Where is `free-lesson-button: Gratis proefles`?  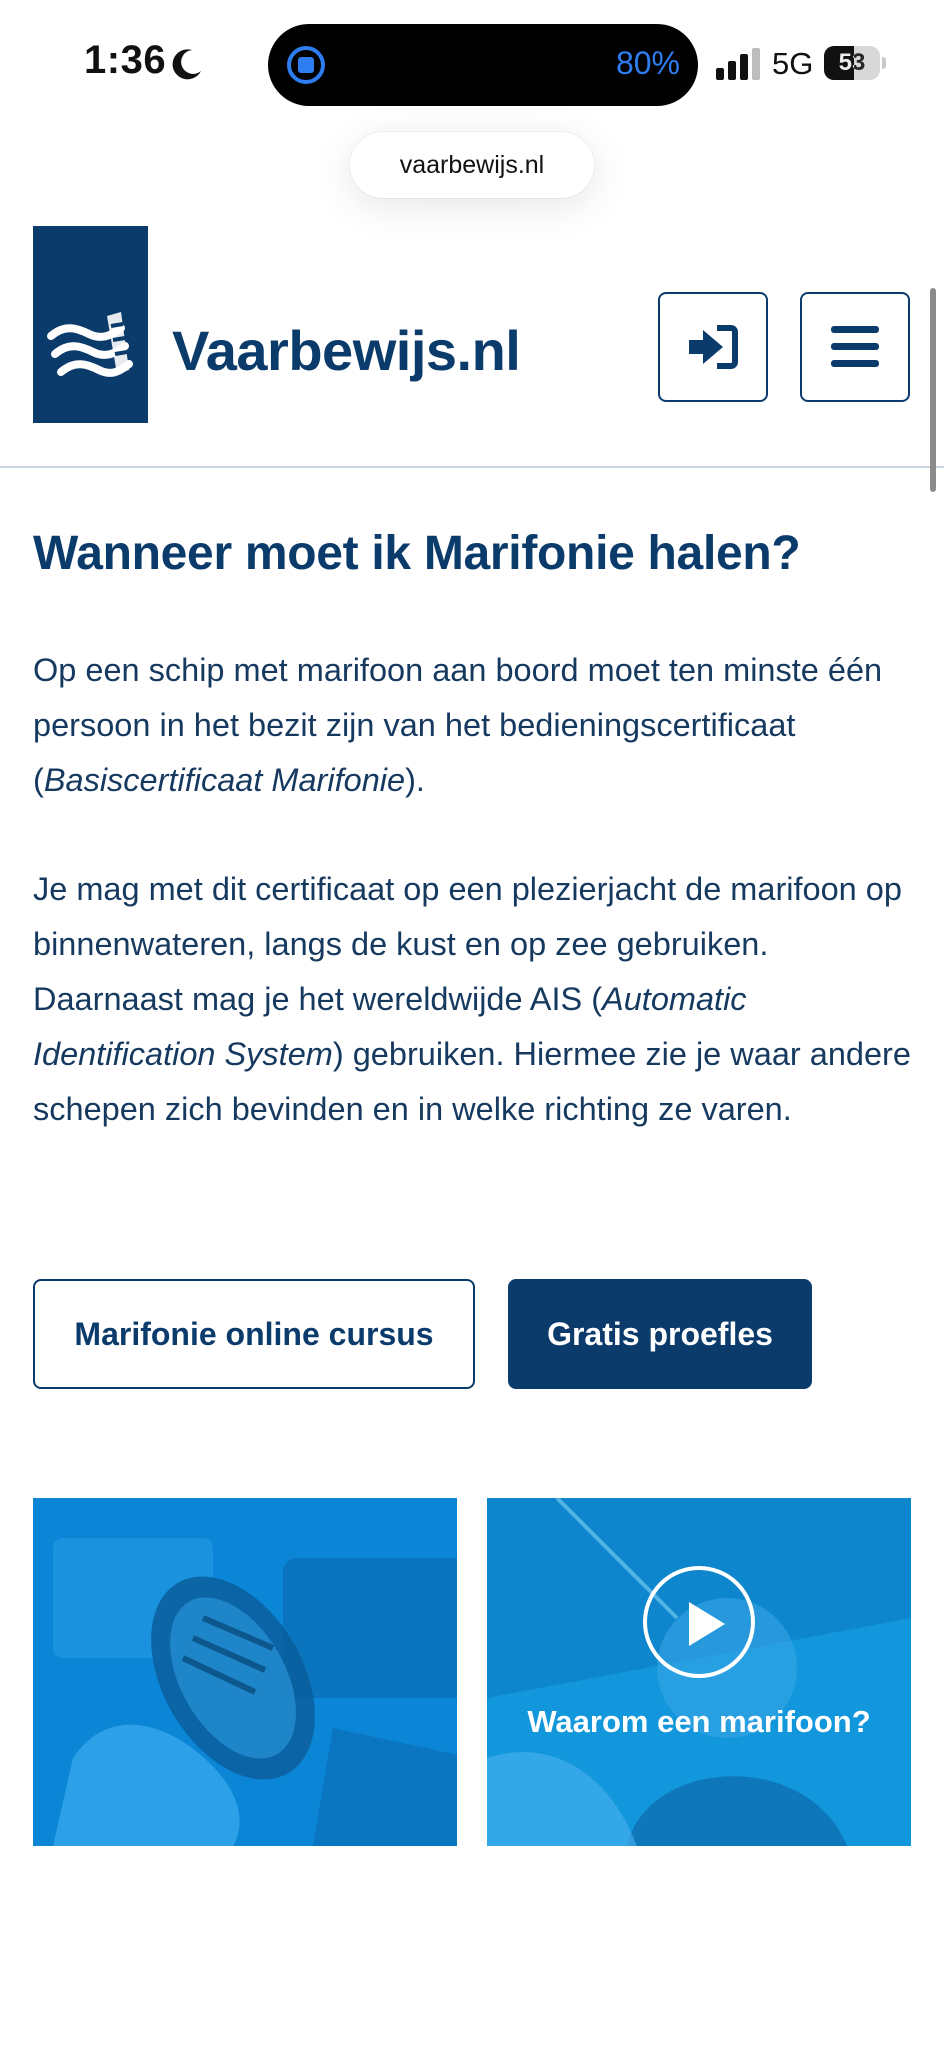
free-lesson-button: Gratis proefles is located at coordinates (660, 1334).